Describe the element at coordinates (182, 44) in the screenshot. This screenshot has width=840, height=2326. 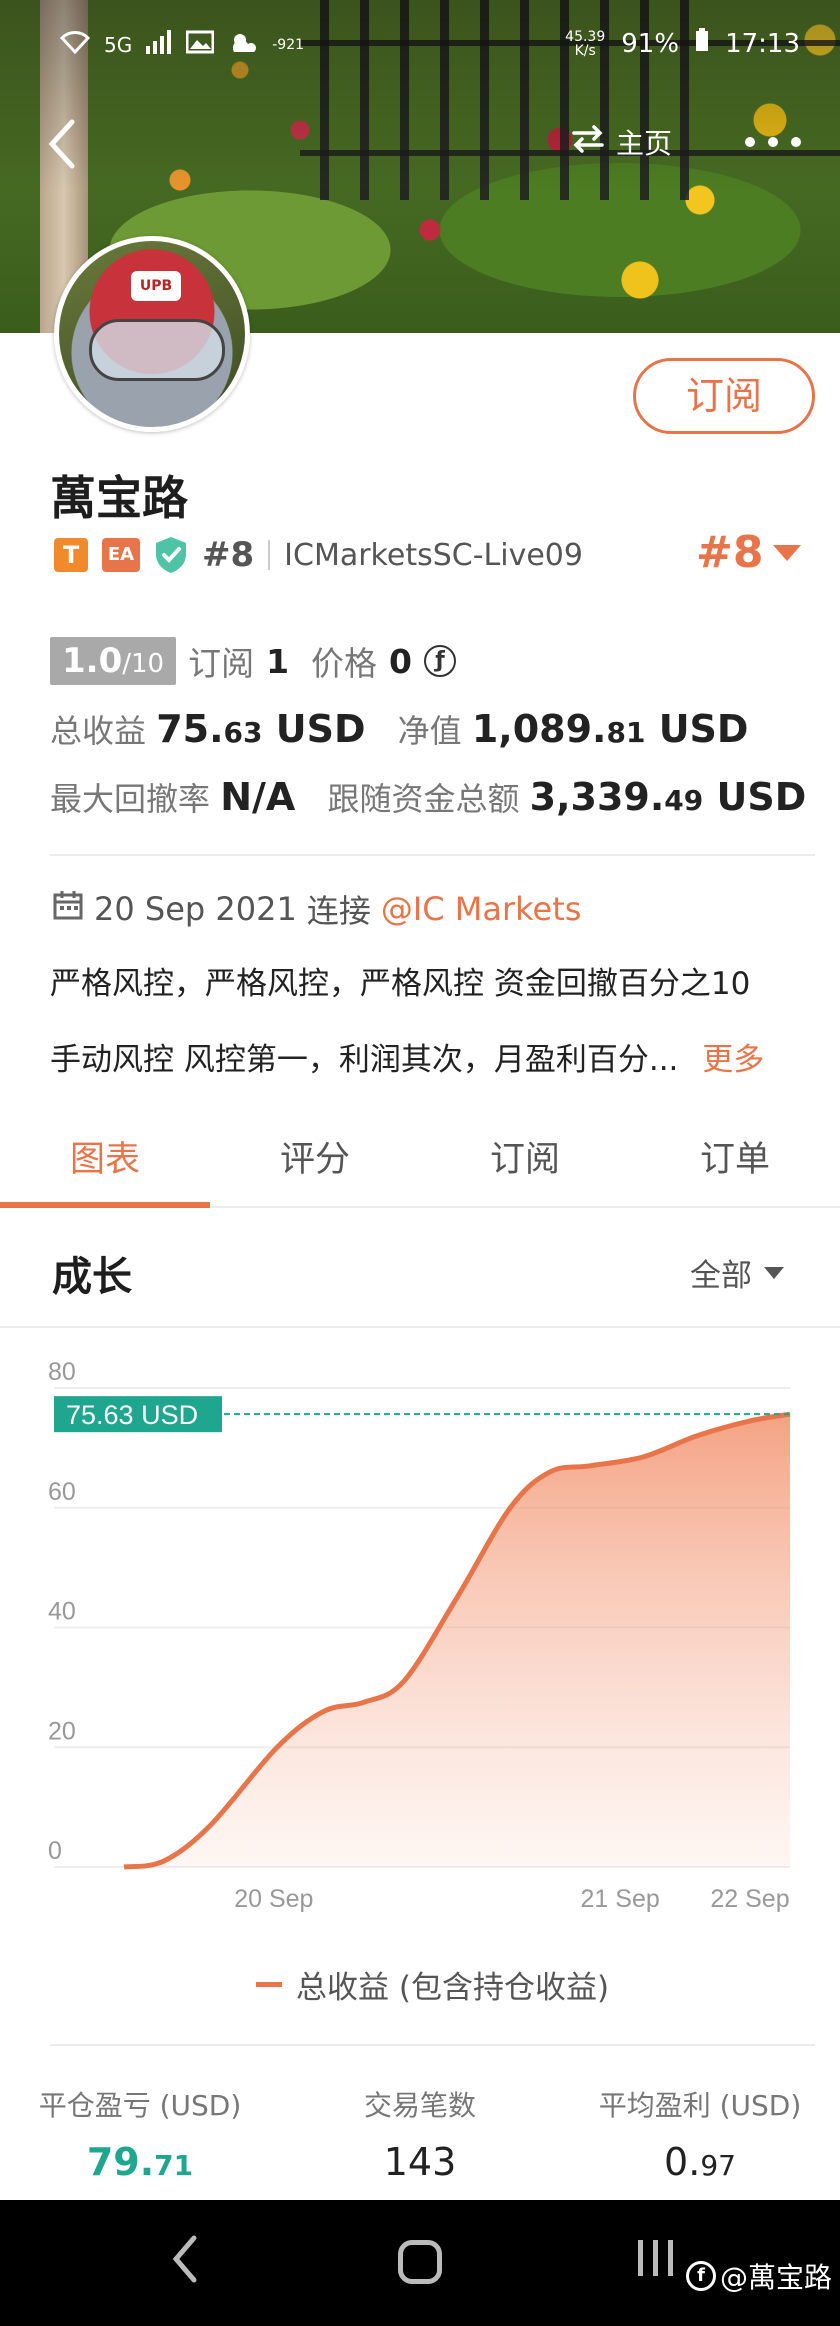
I see `status-left: 5G -921` at that location.